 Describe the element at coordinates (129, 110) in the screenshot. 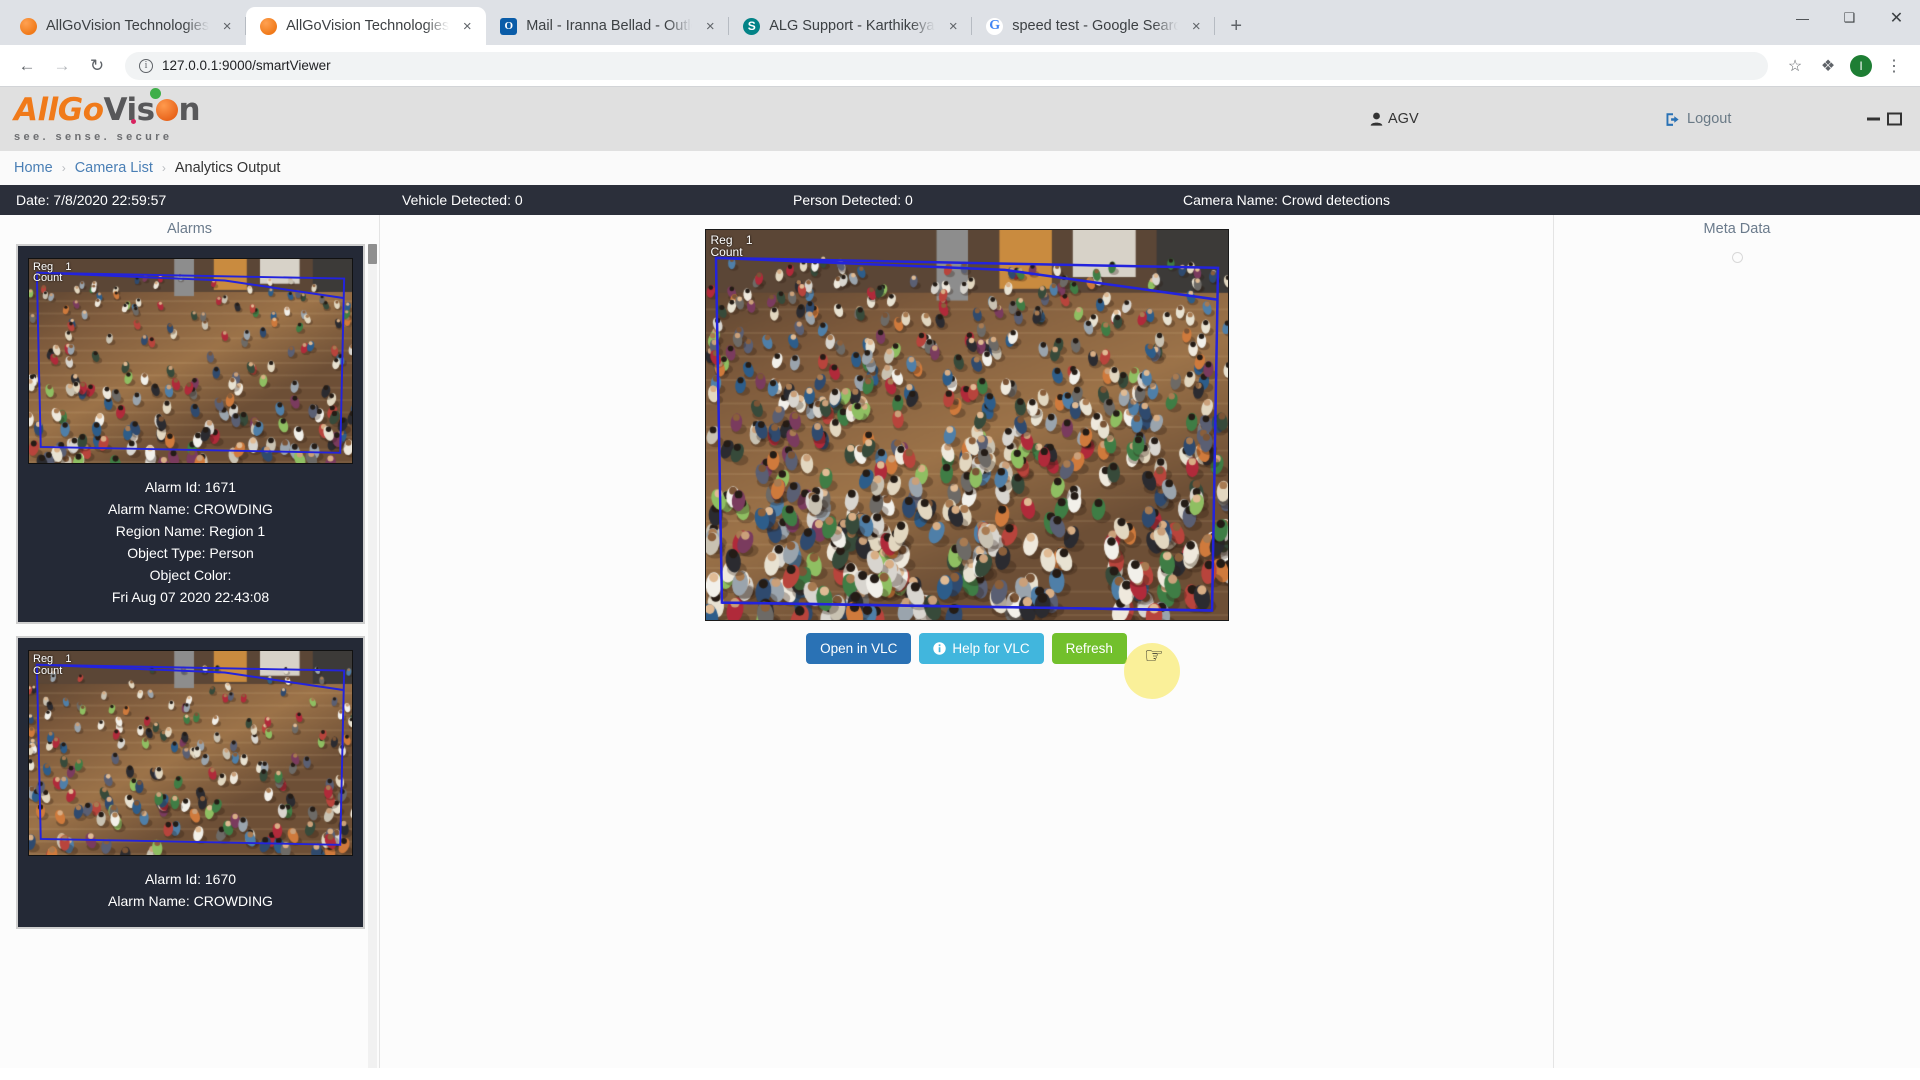

I see `logo-vis-text: Vis` at that location.